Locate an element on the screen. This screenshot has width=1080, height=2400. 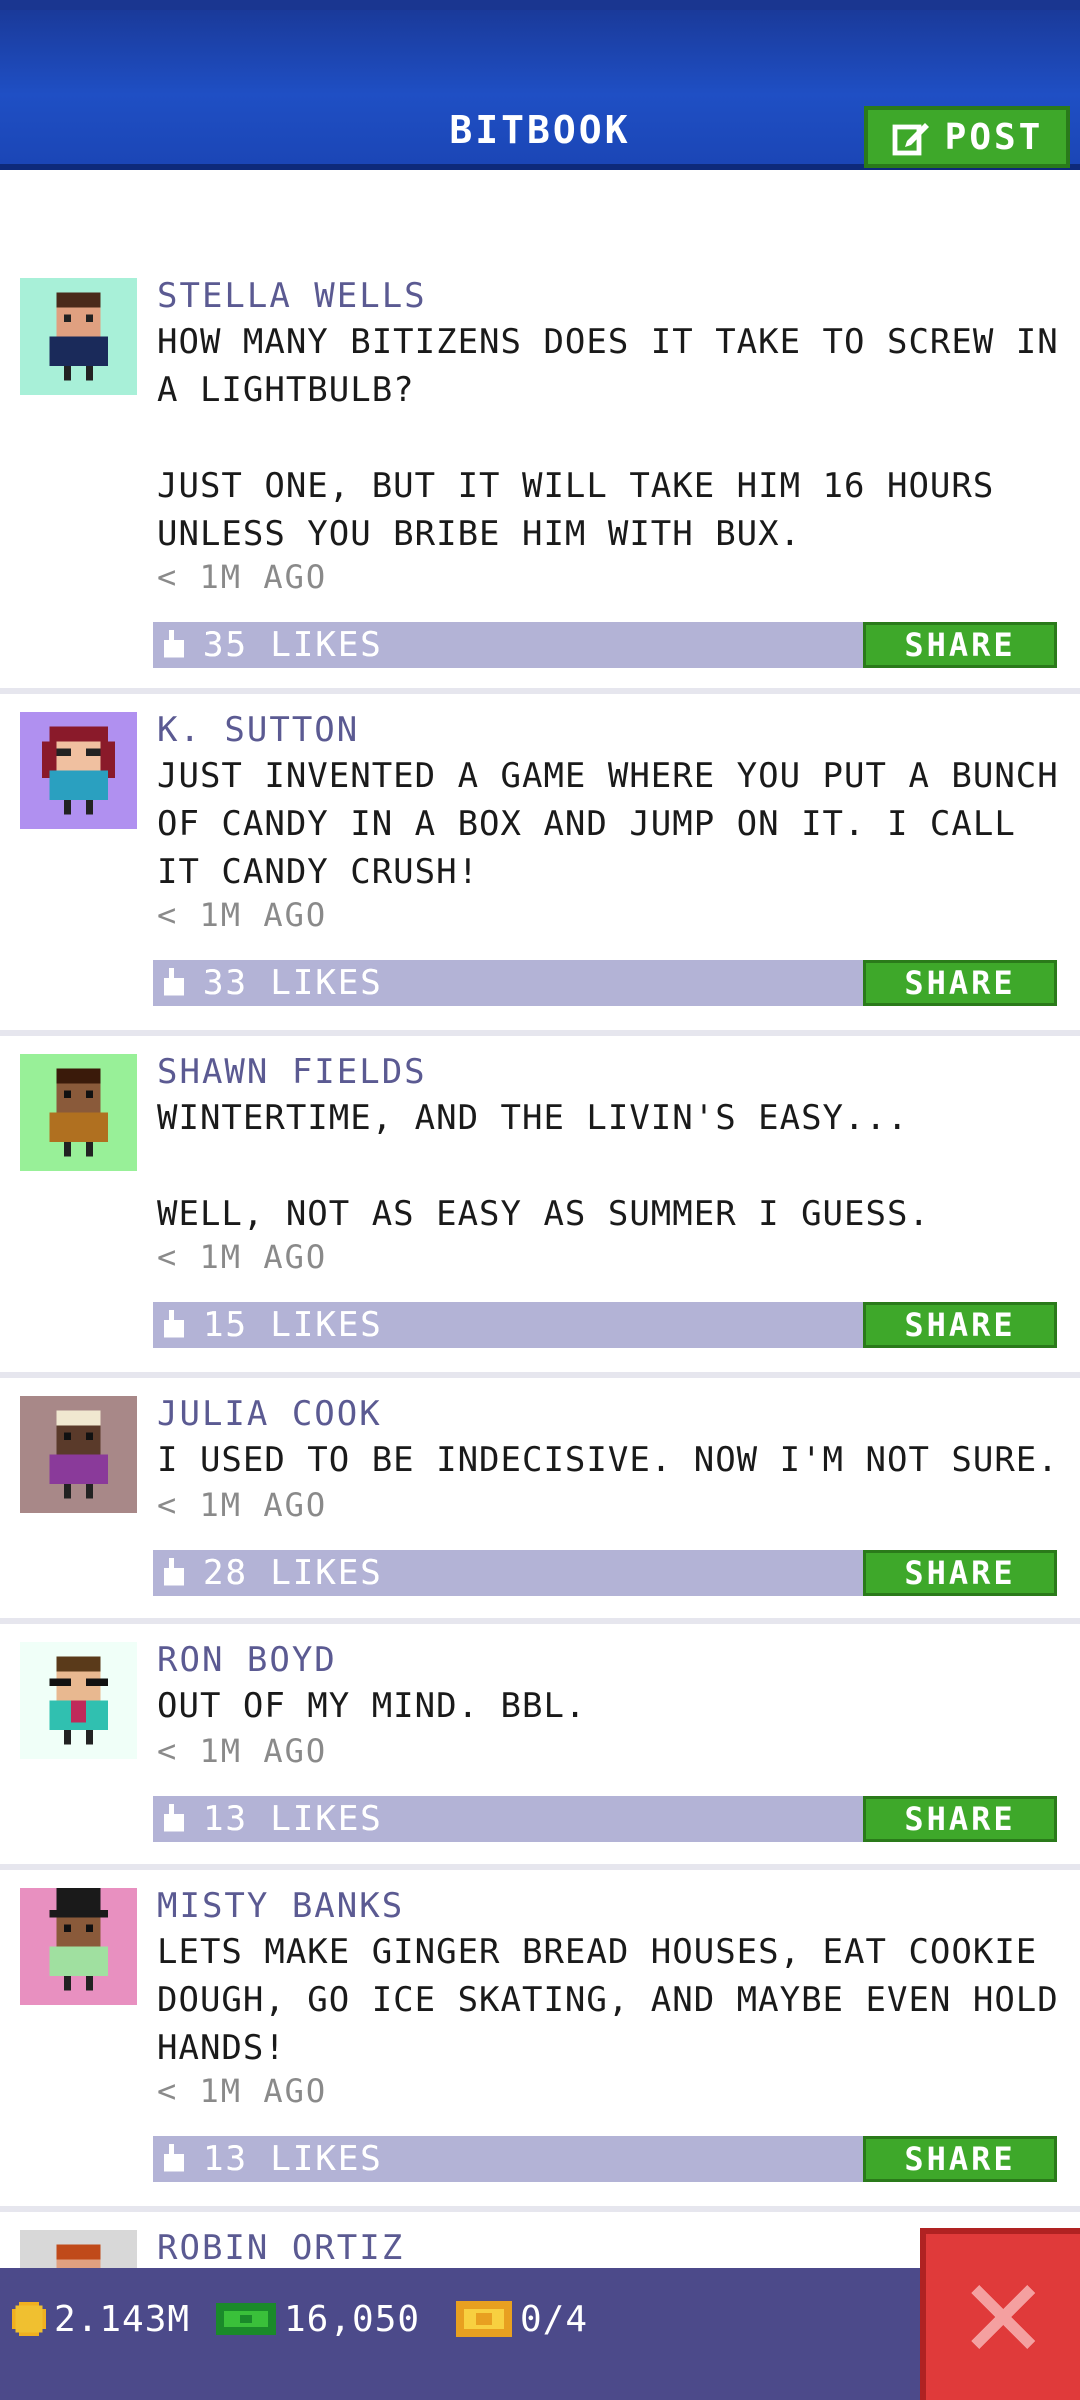
status-bar: 2.143M 16,050 0/4 is located at coordinates (540, 2334).